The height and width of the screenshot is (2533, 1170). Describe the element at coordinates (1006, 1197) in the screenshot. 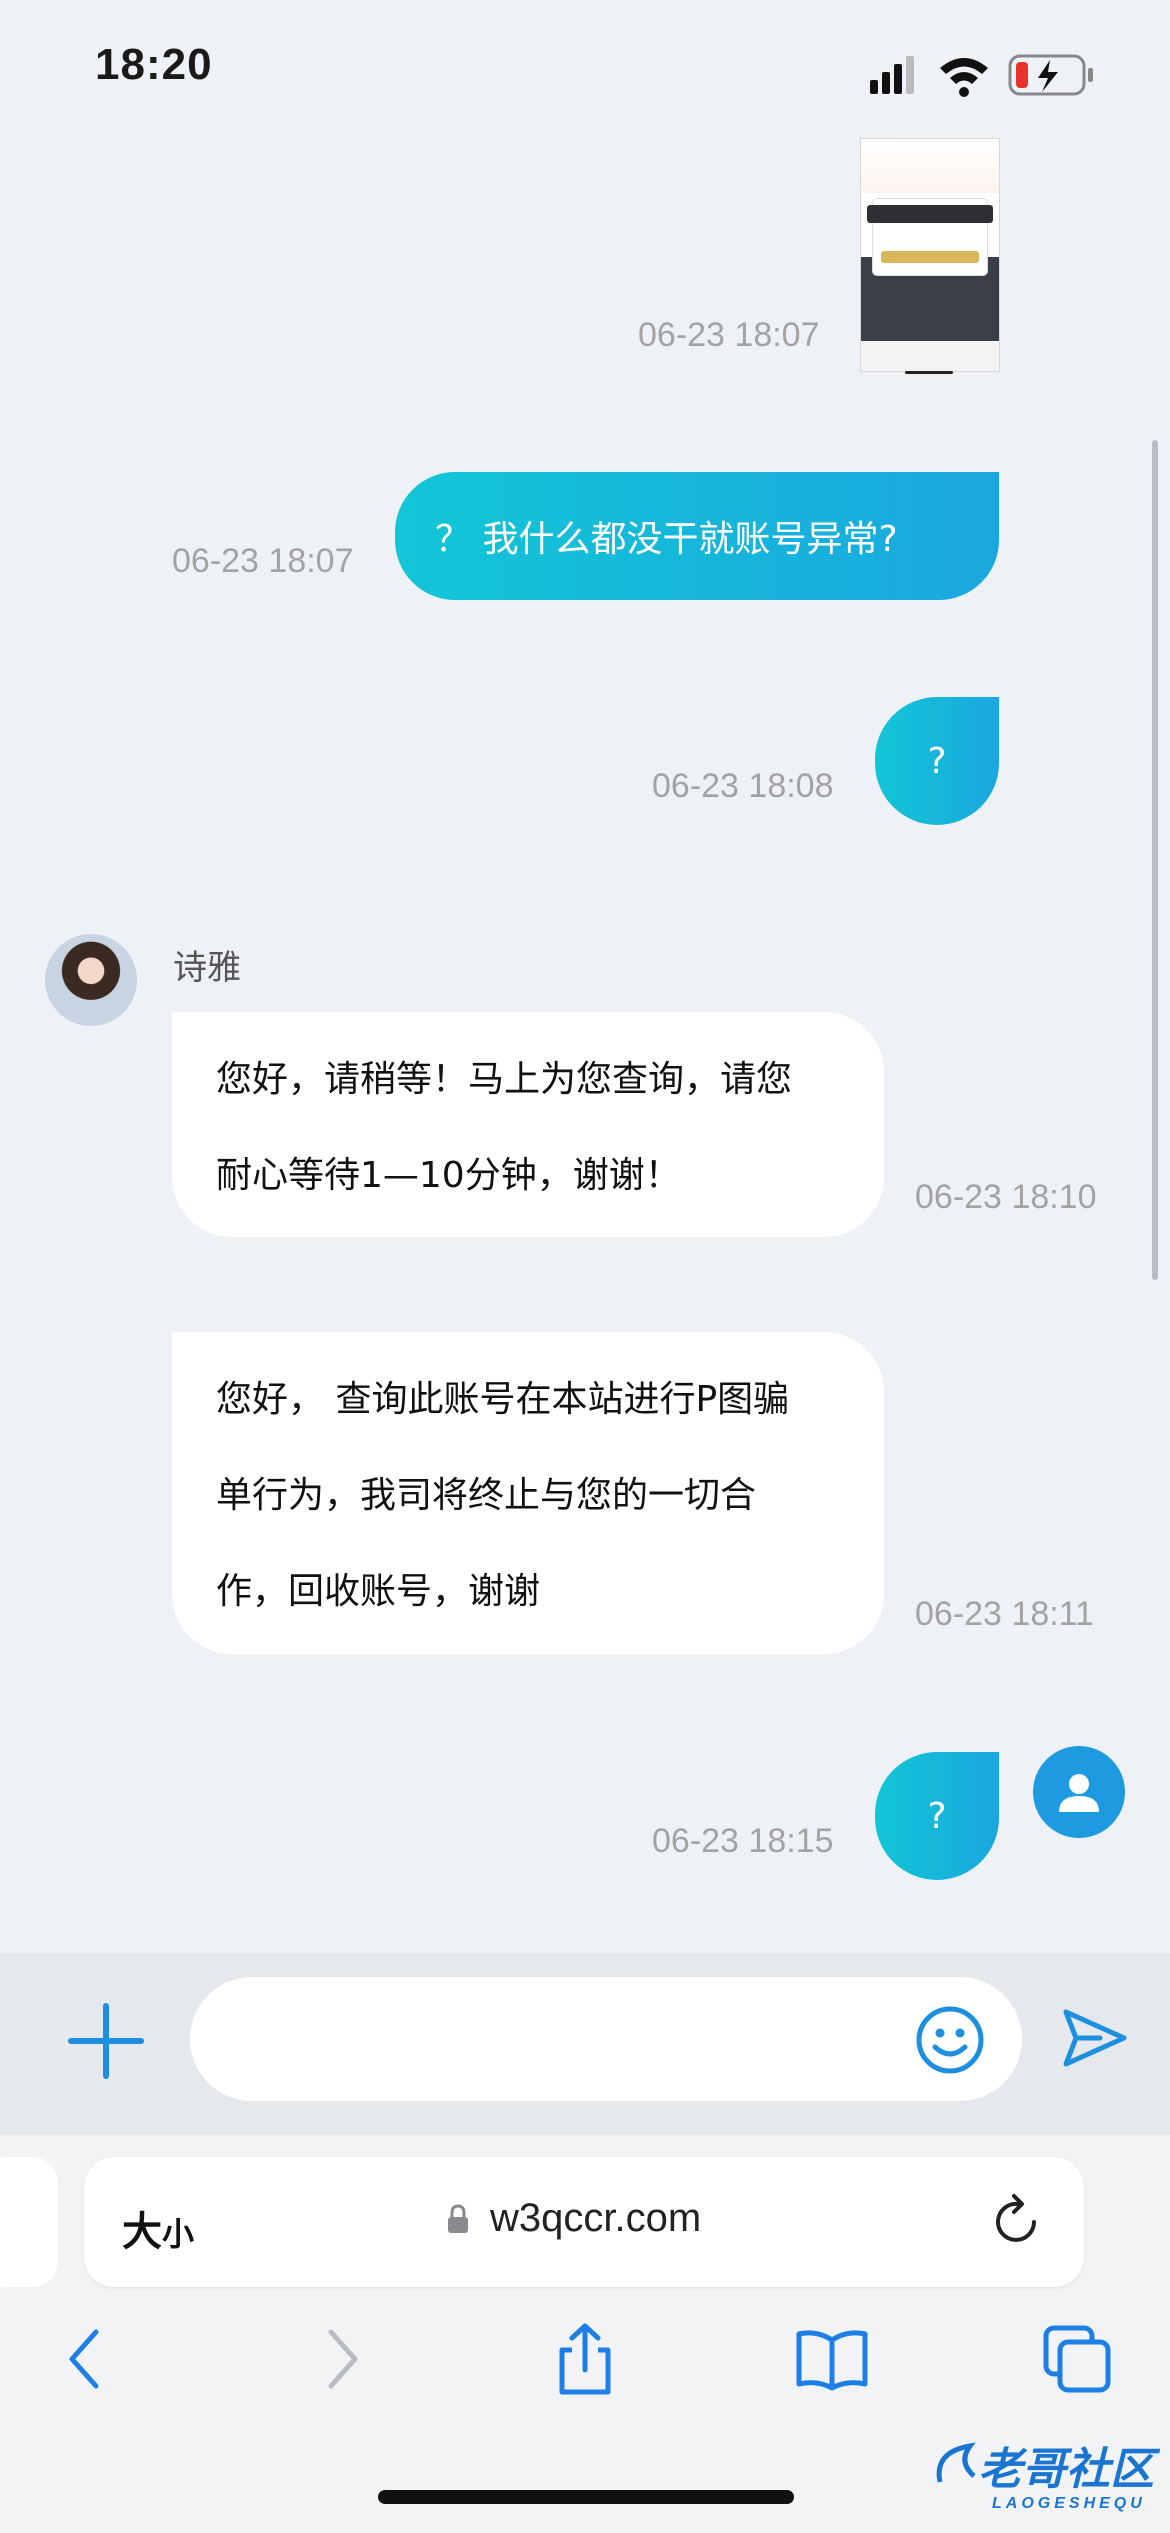

I see `message-time: 06-23 18:10` at that location.